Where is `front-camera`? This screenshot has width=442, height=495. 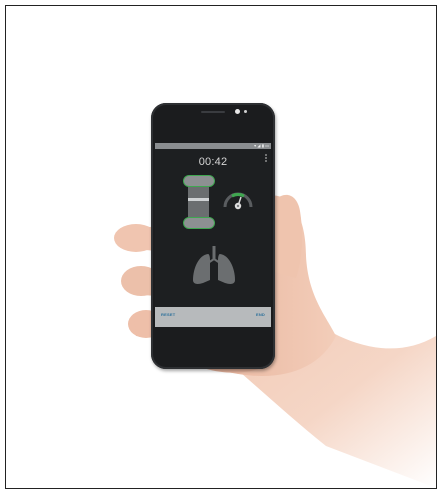 front-camera is located at coordinates (237, 111).